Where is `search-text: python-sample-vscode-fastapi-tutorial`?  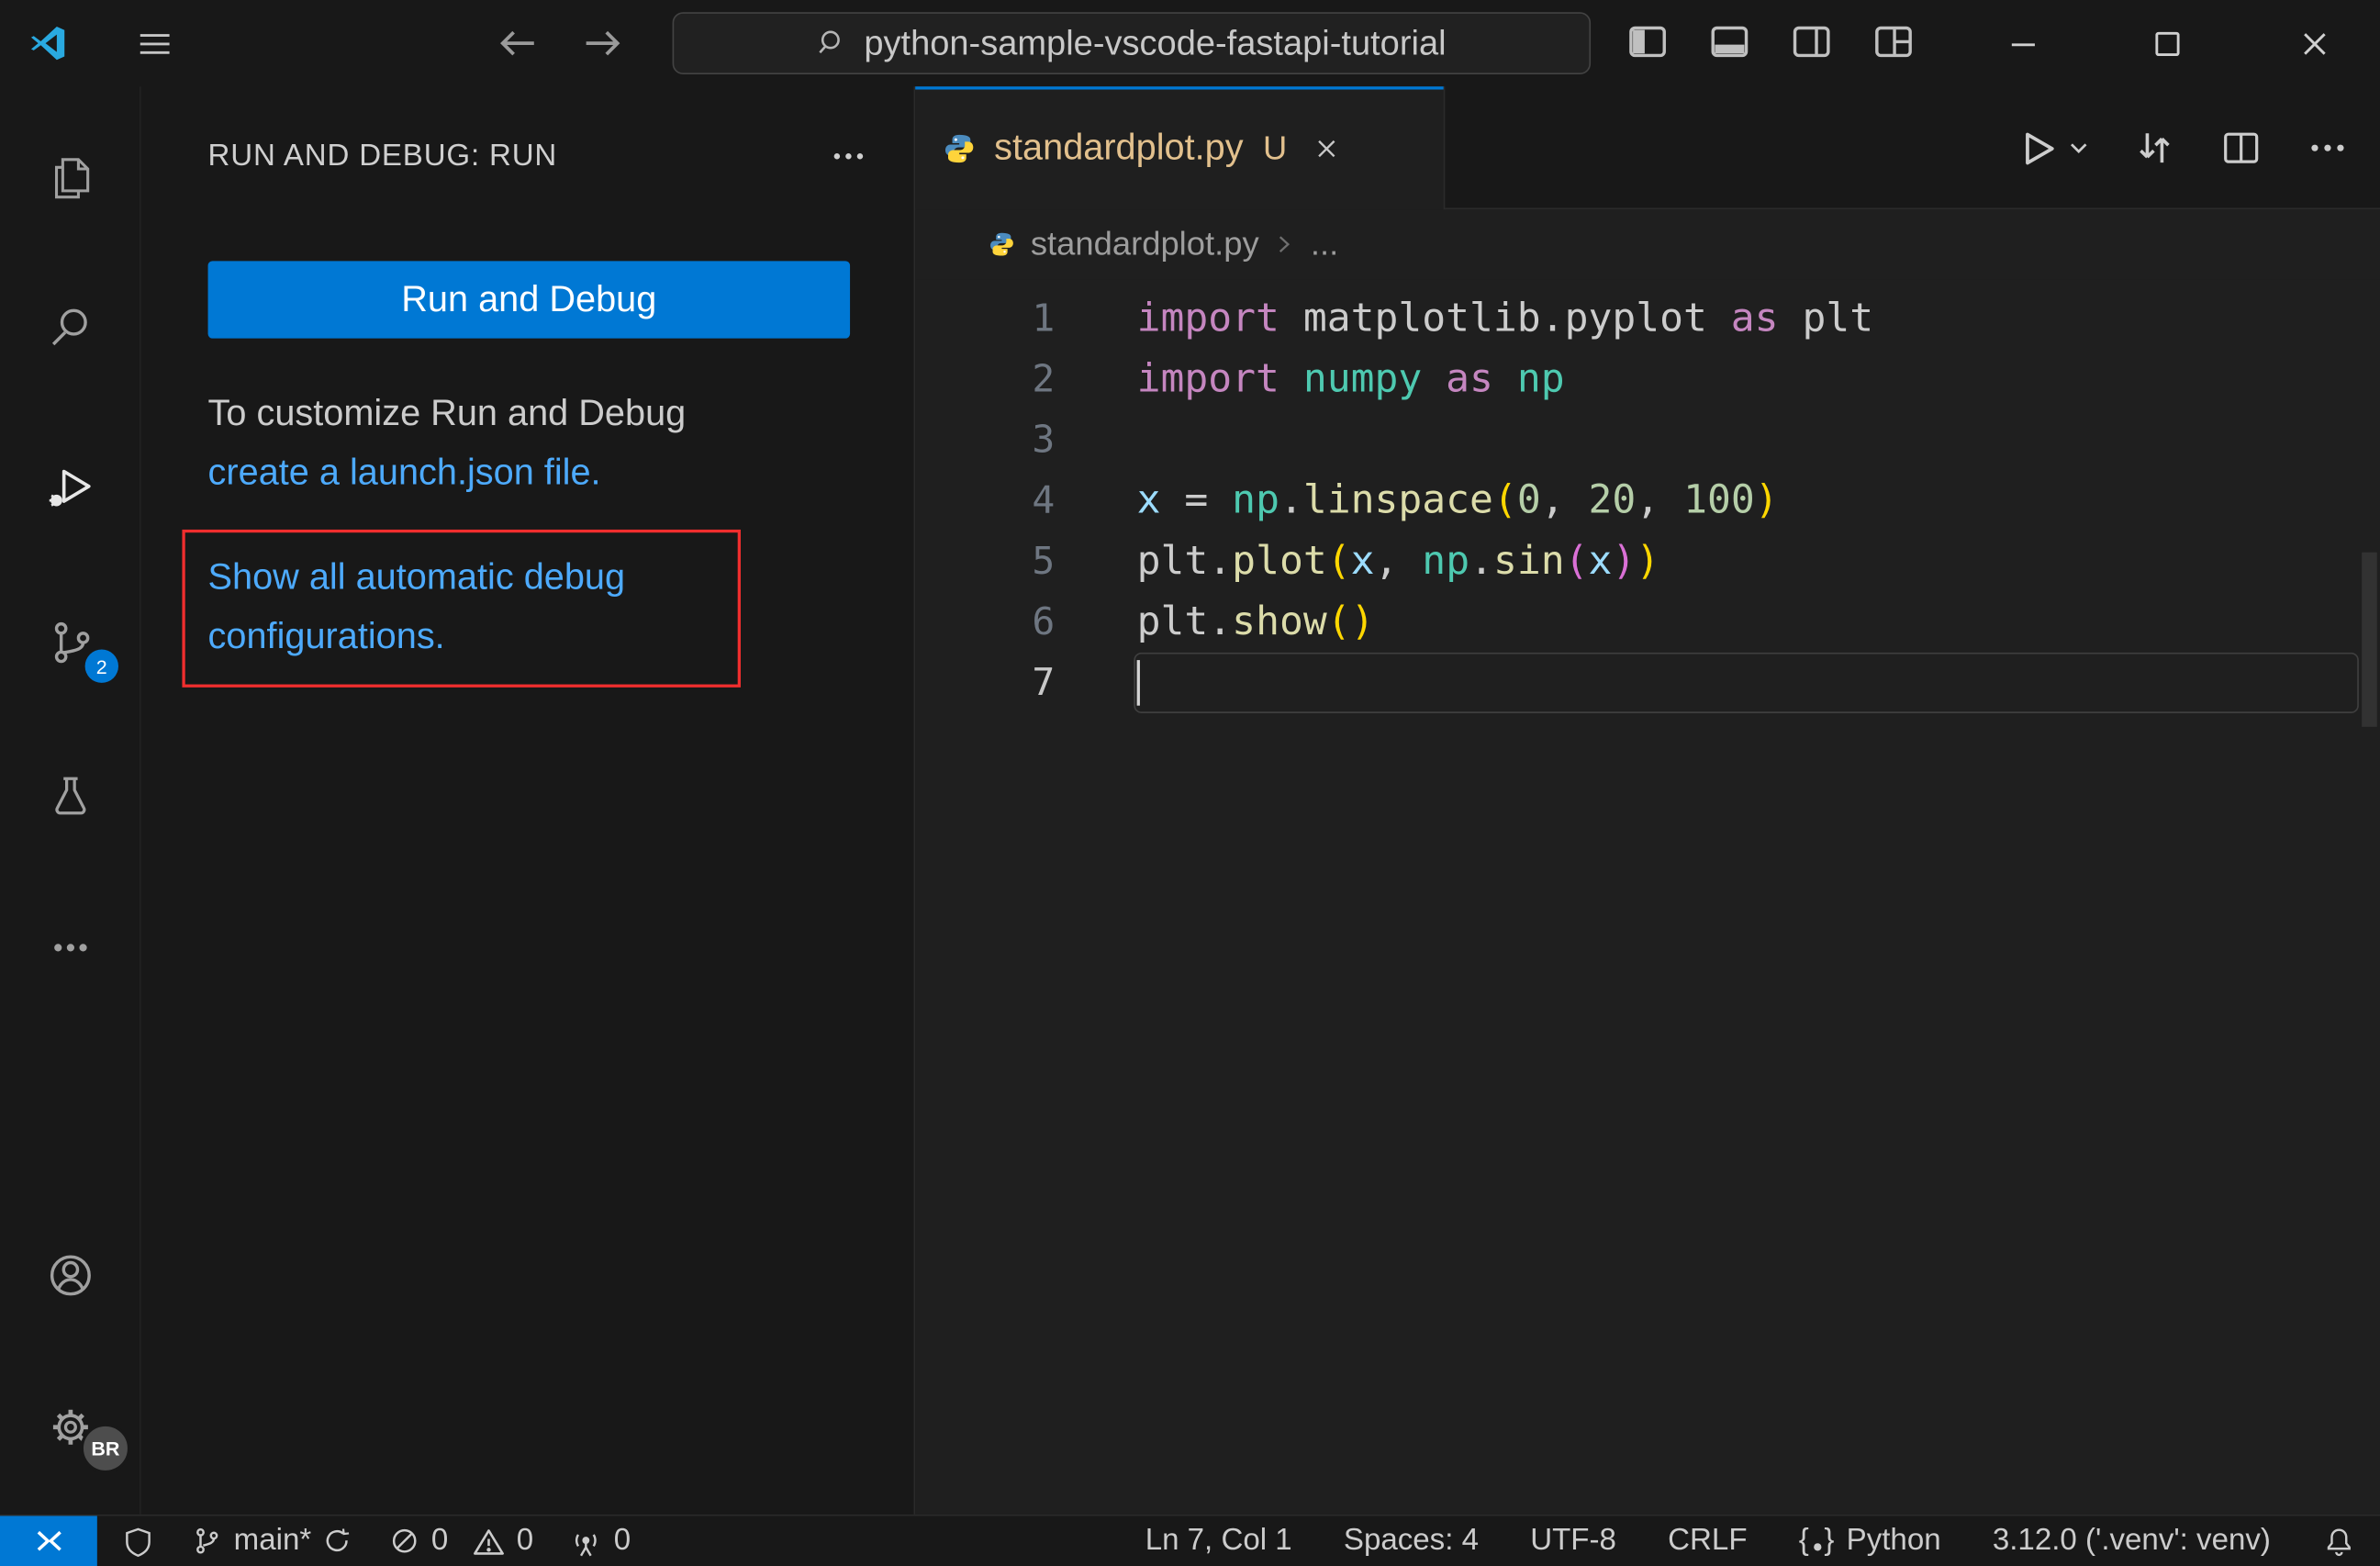 search-text: python-sample-vscode-fastapi-tutorial is located at coordinates (1155, 42).